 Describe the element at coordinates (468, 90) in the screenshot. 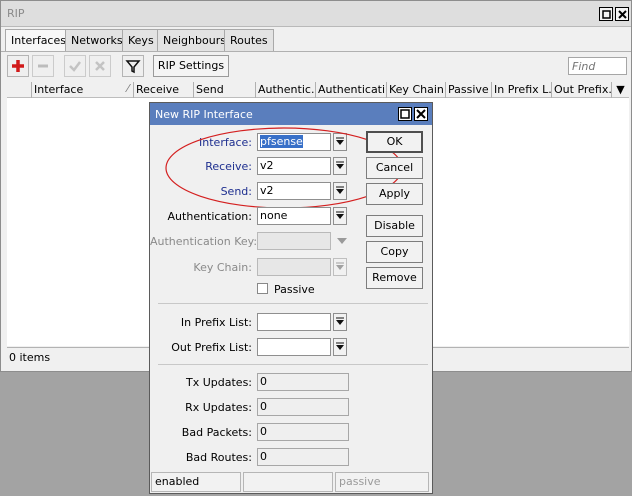

I see `column-header-passive: Passive` at that location.